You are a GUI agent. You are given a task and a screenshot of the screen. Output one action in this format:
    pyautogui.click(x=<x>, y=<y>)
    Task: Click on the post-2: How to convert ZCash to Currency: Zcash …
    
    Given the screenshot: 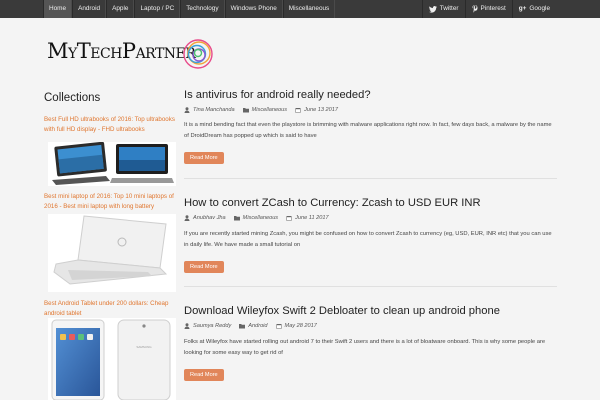 What is the action you would take?
    pyautogui.click(x=370, y=235)
    